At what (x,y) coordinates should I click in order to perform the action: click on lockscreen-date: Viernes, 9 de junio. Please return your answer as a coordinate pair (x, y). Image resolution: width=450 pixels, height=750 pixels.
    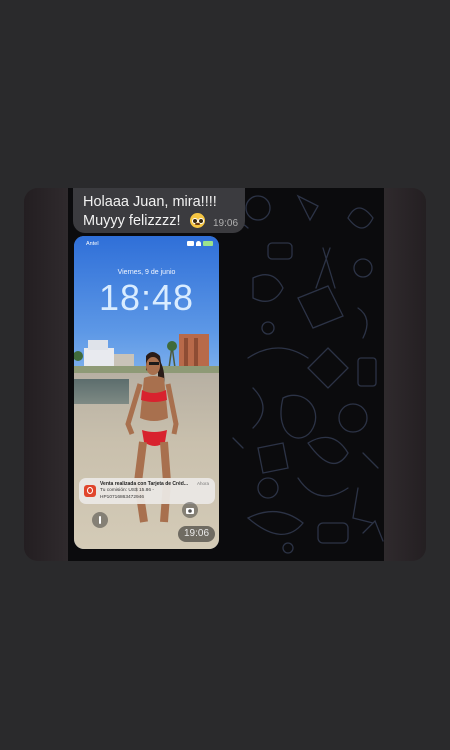
    Looking at the image, I should click on (146, 272).